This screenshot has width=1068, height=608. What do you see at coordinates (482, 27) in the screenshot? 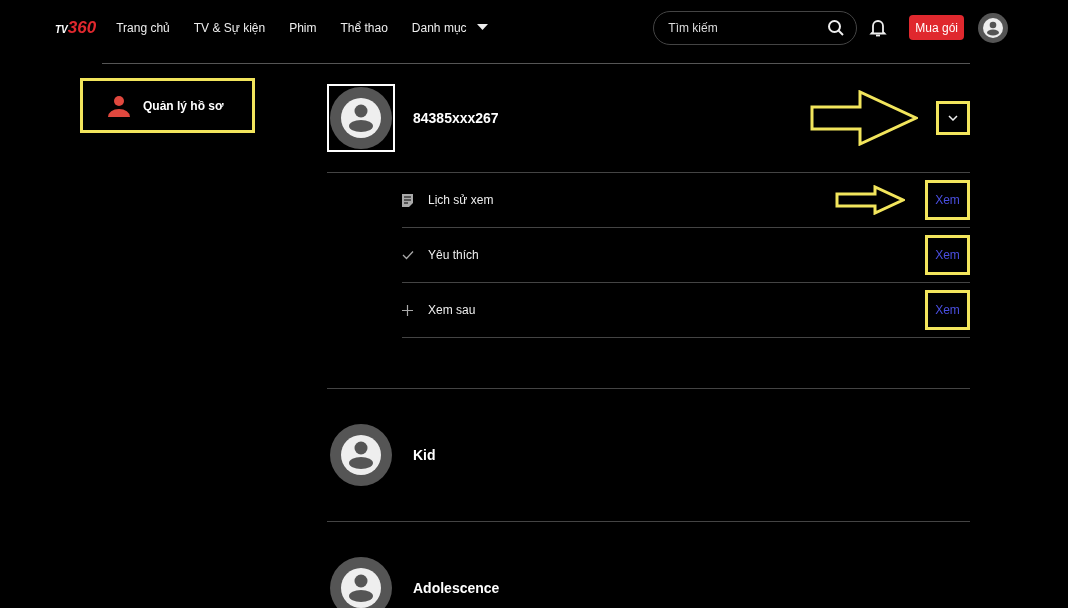
I see `caret-down-icon` at bounding box center [482, 27].